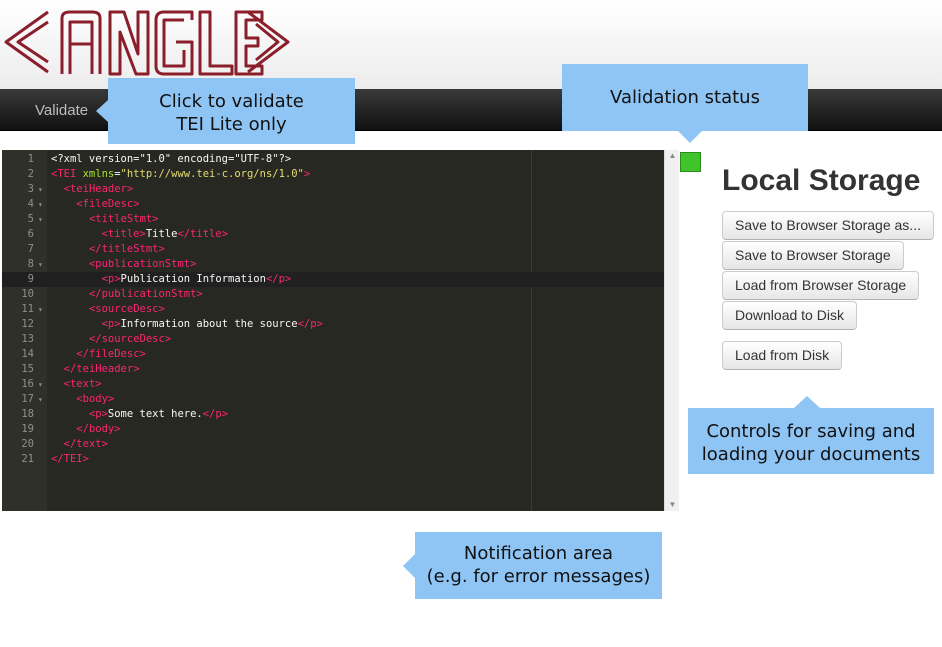 This screenshot has width=942, height=647. Describe the element at coordinates (333, 444) in the screenshot. I see `code-line: 20 </text>` at that location.